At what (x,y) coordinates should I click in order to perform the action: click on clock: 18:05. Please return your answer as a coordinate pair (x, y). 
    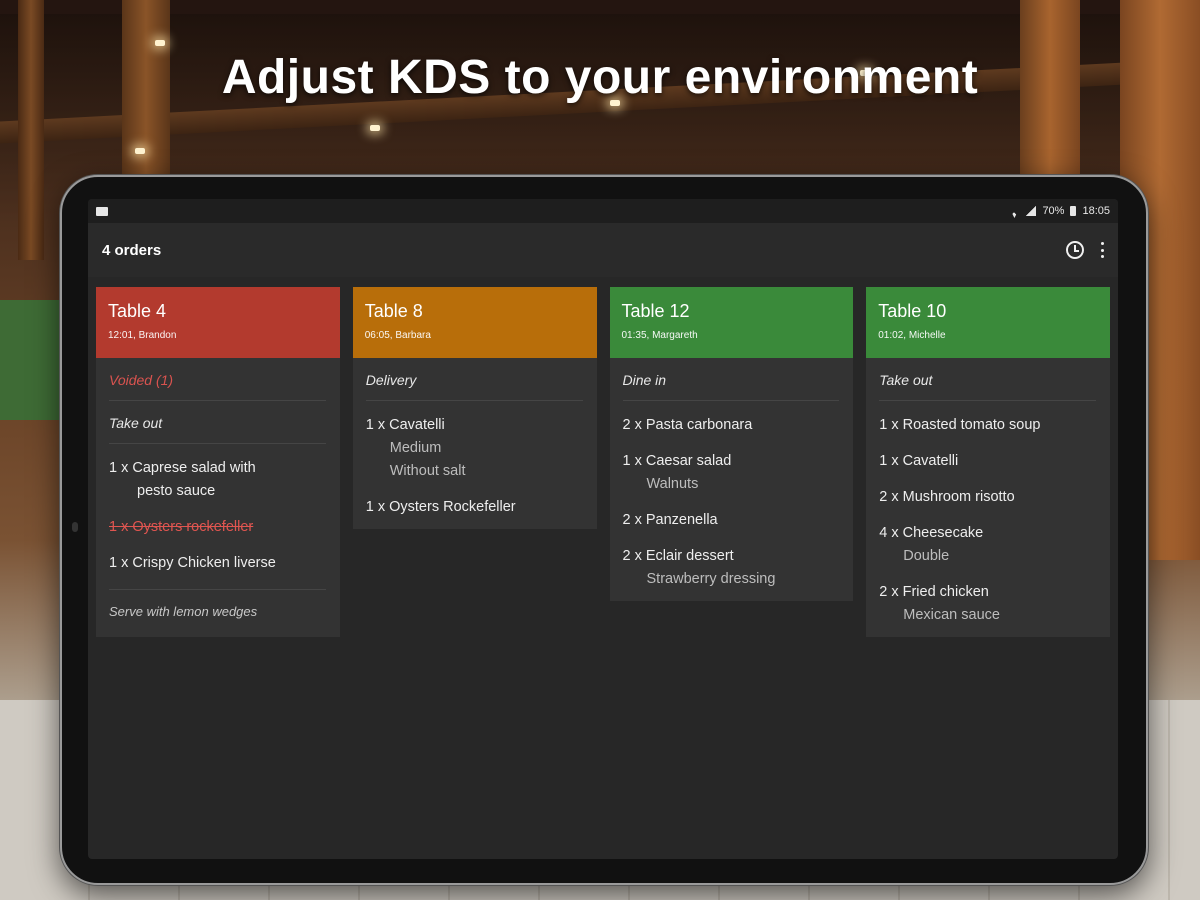
    Looking at the image, I should click on (1096, 211).